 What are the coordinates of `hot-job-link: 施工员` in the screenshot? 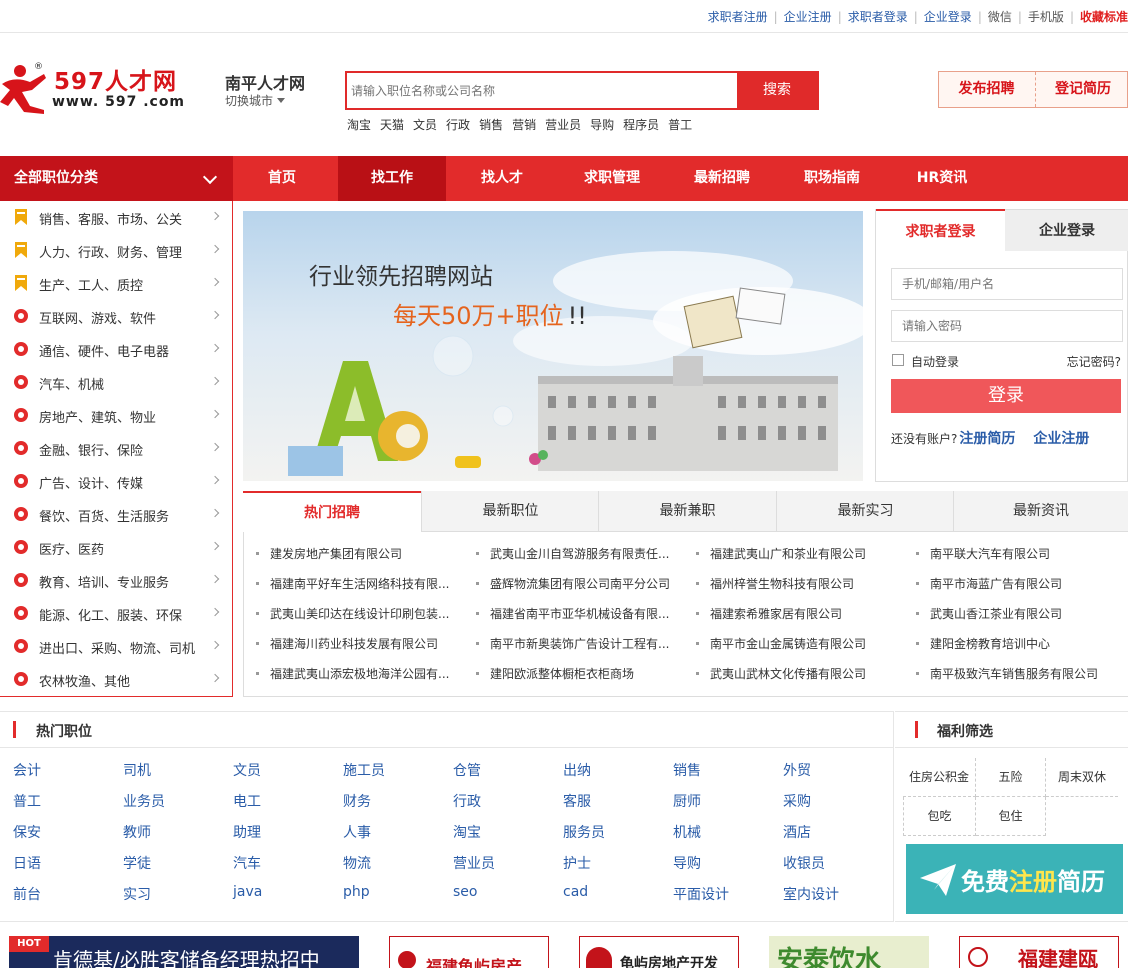 It's located at (364, 770).